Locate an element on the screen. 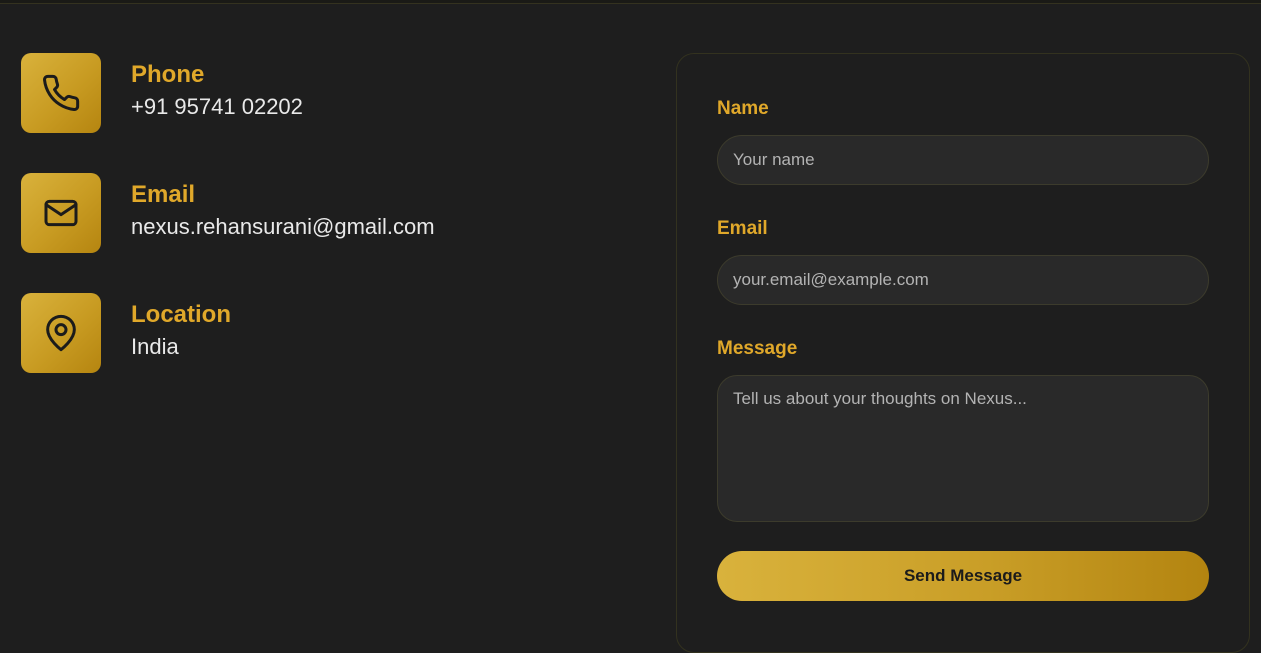 The height and width of the screenshot is (653, 1261). message-label: Message is located at coordinates (757, 348).